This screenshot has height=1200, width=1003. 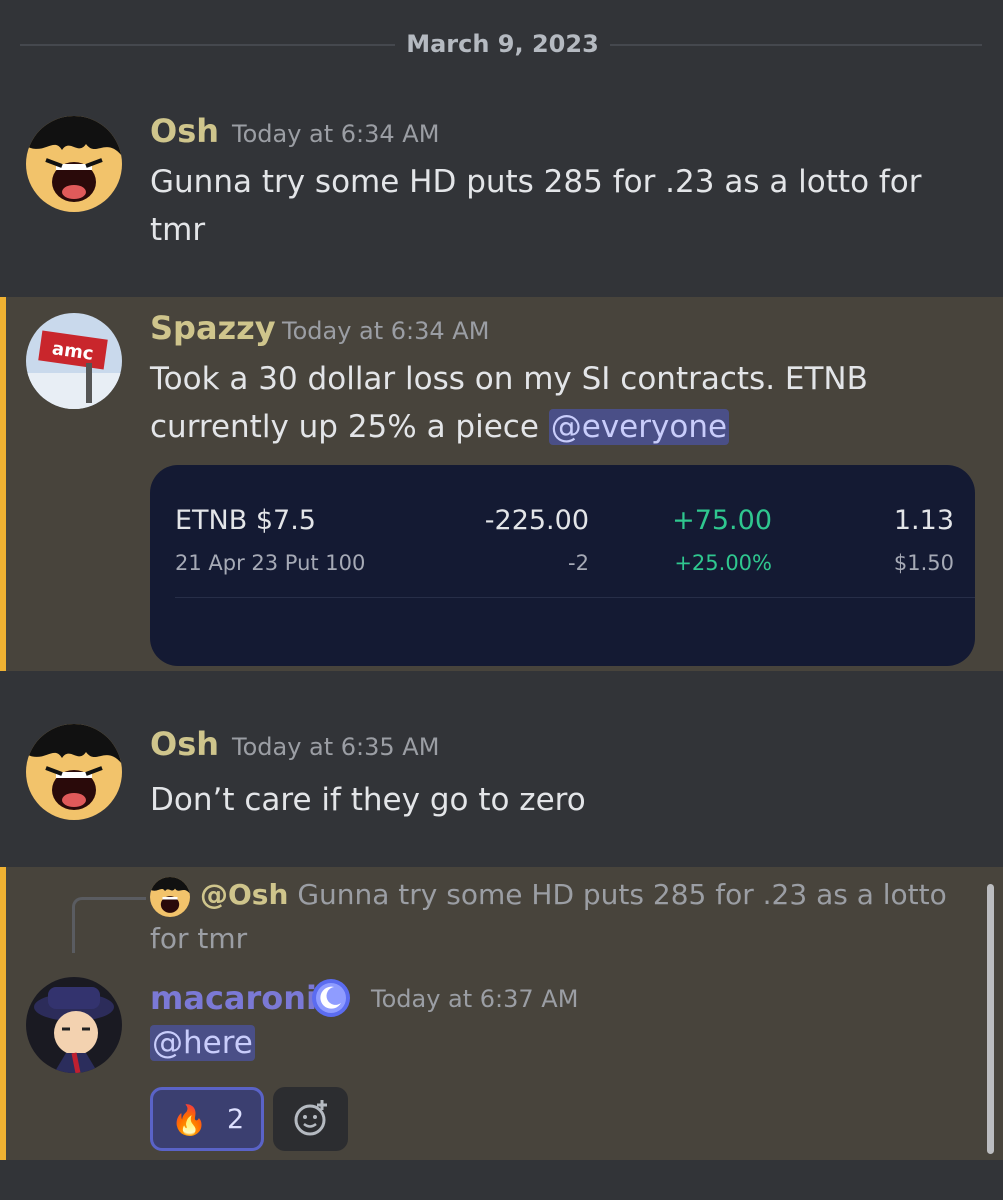 I want to click on reaction-fire: 🔥 2, so click(x=207, y=1119).